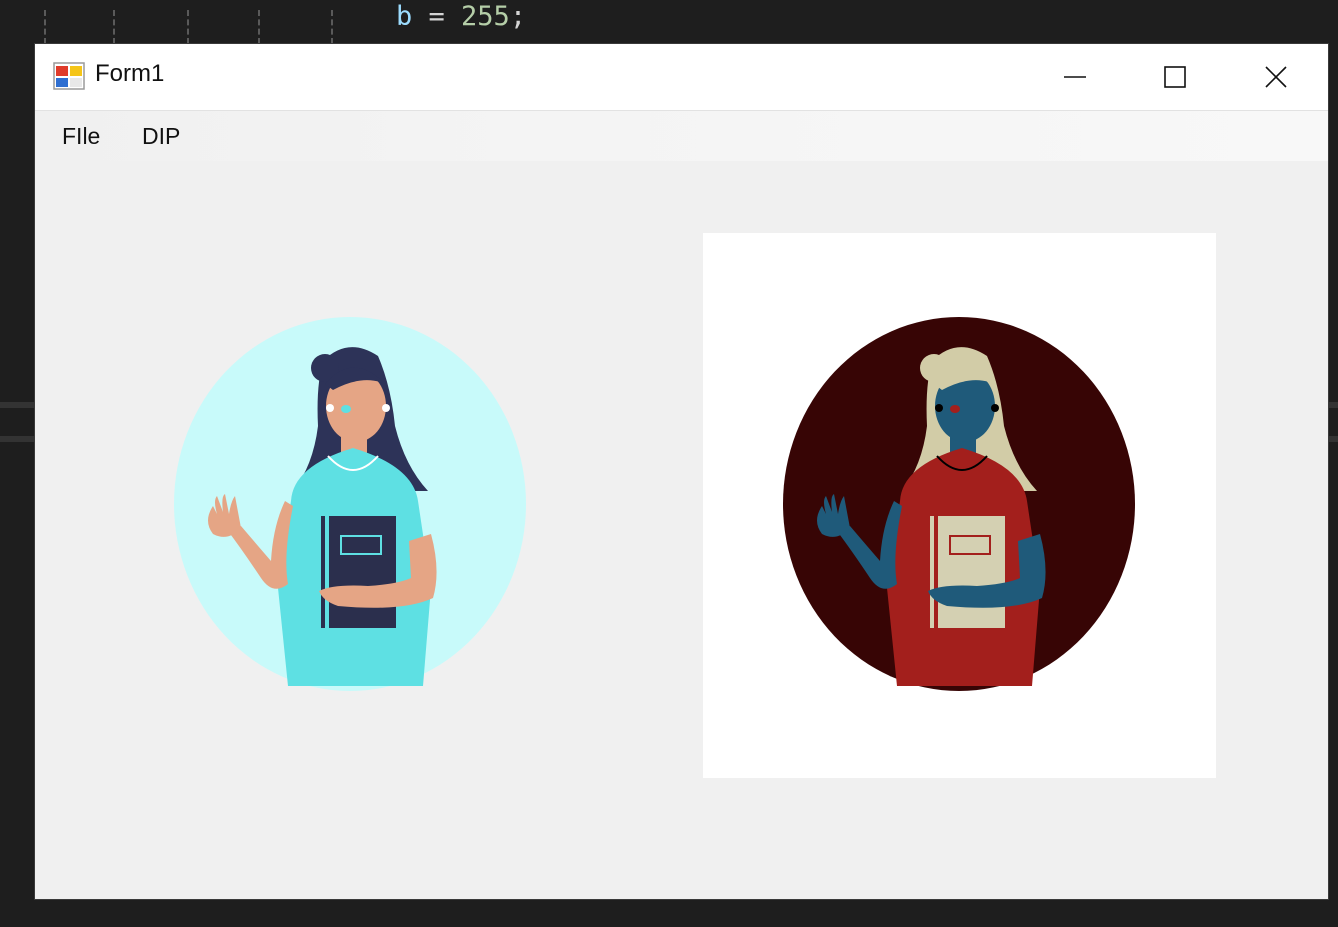 Image resolution: width=1338 pixels, height=927 pixels. Describe the element at coordinates (81, 136) in the screenshot. I see `menu-item-file: FIle` at that location.